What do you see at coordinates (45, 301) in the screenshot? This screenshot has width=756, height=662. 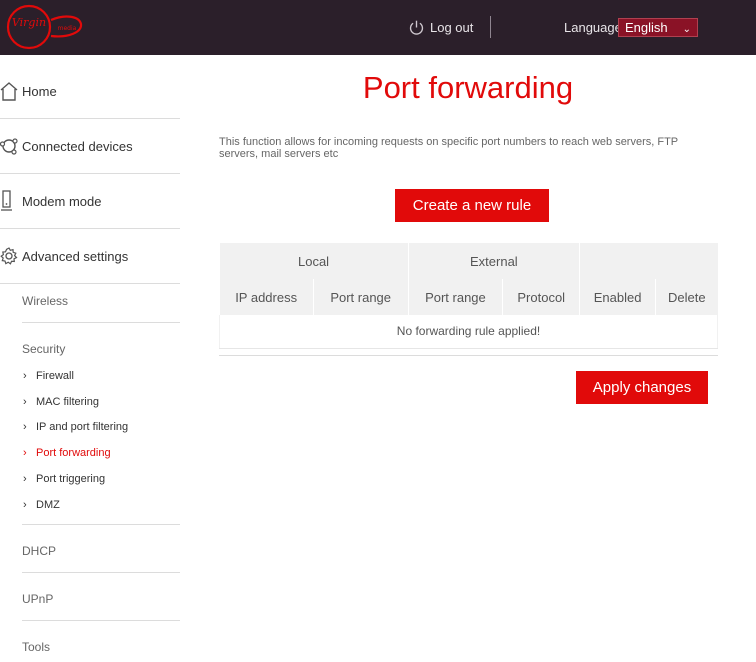 I see `sidebar-wireless: Wireless` at bounding box center [45, 301].